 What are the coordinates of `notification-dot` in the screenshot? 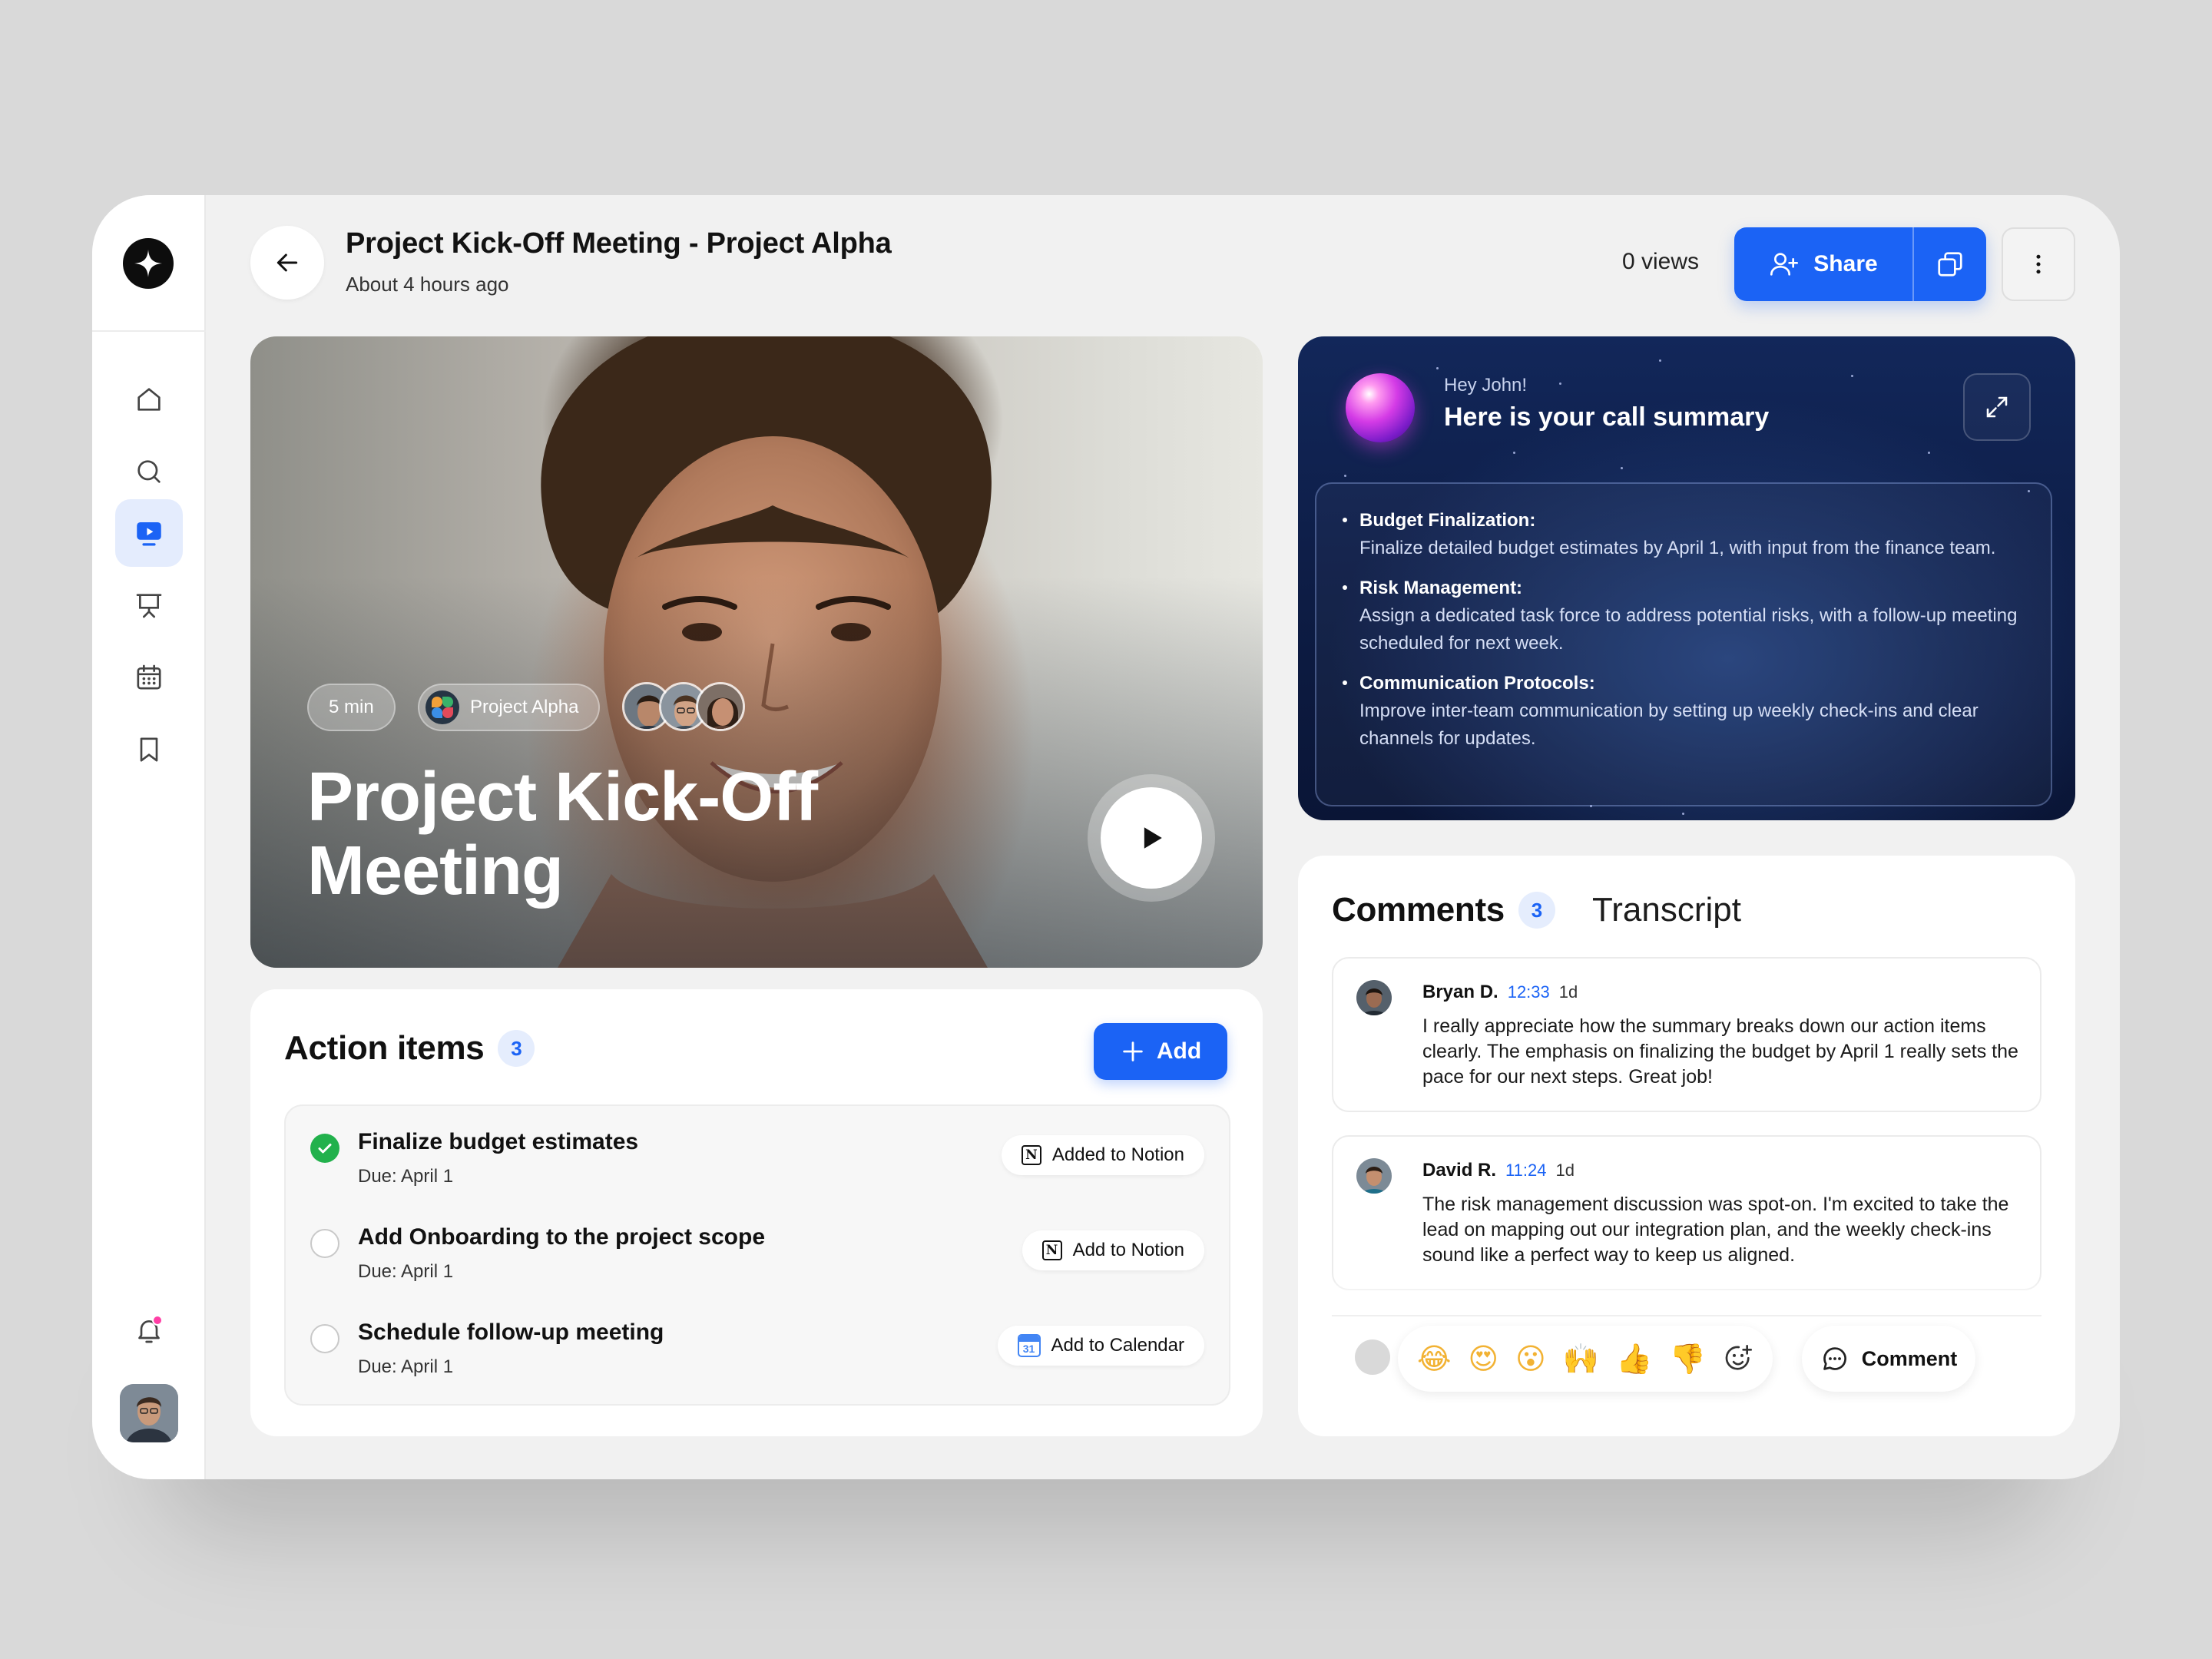 It's located at (157, 1320).